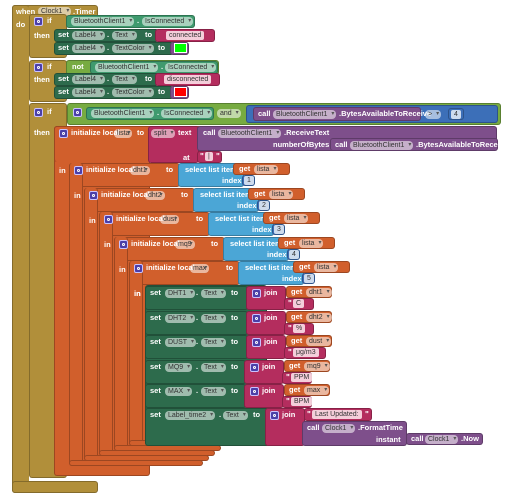  I want to click on index-value: 5, so click(309, 278).